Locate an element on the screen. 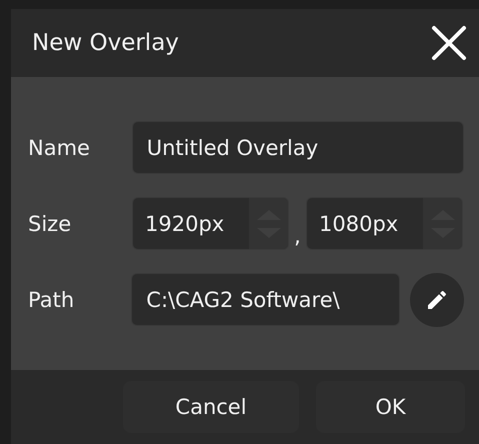  field-label: Size is located at coordinates (50, 224).